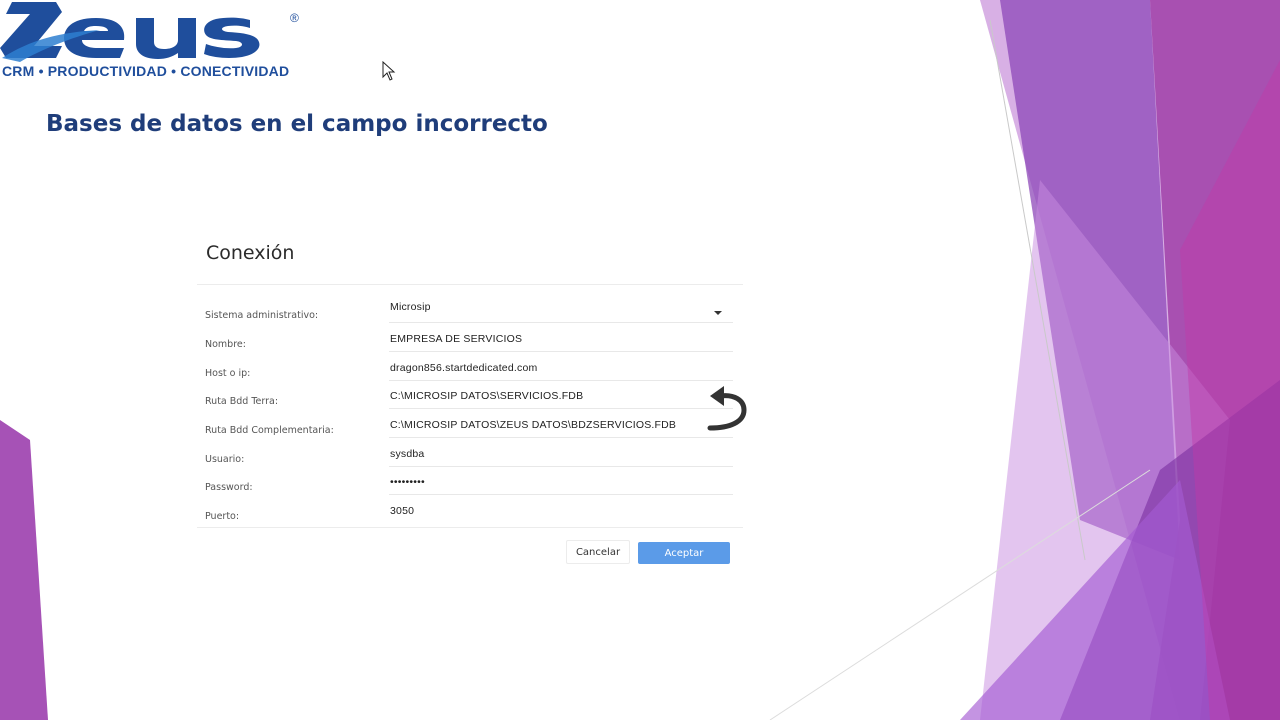 The height and width of the screenshot is (720, 1280). What do you see at coordinates (225, 459) in the screenshot?
I see `field-label: Usuario:` at bounding box center [225, 459].